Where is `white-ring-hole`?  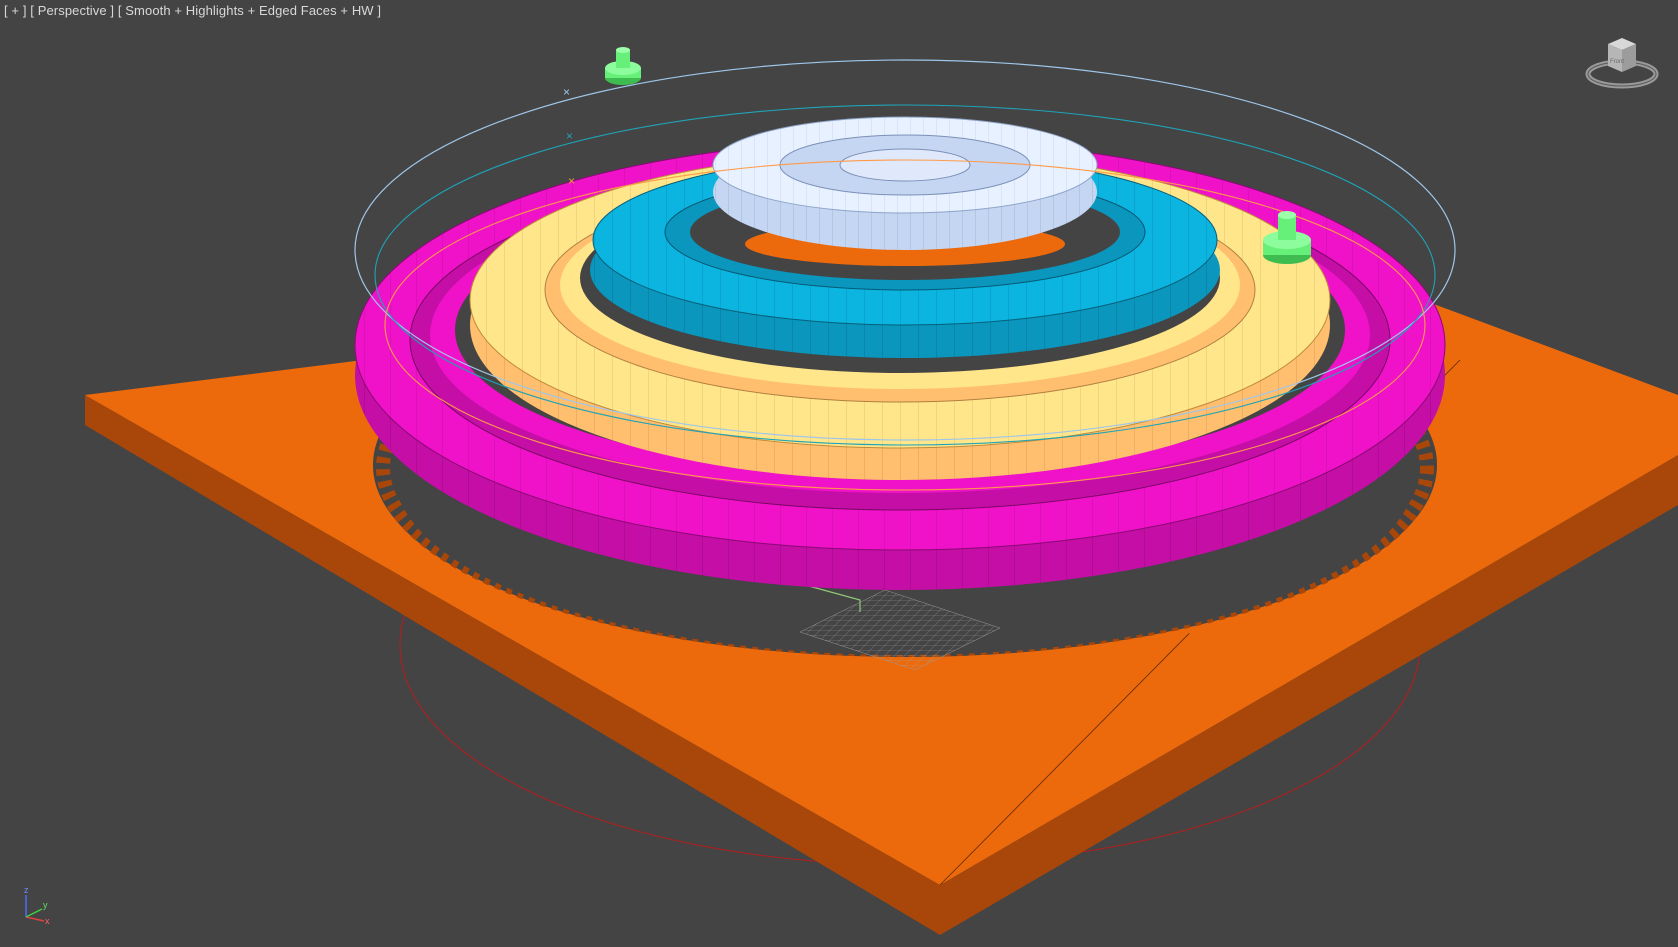
white-ring-hole is located at coordinates (905, 165).